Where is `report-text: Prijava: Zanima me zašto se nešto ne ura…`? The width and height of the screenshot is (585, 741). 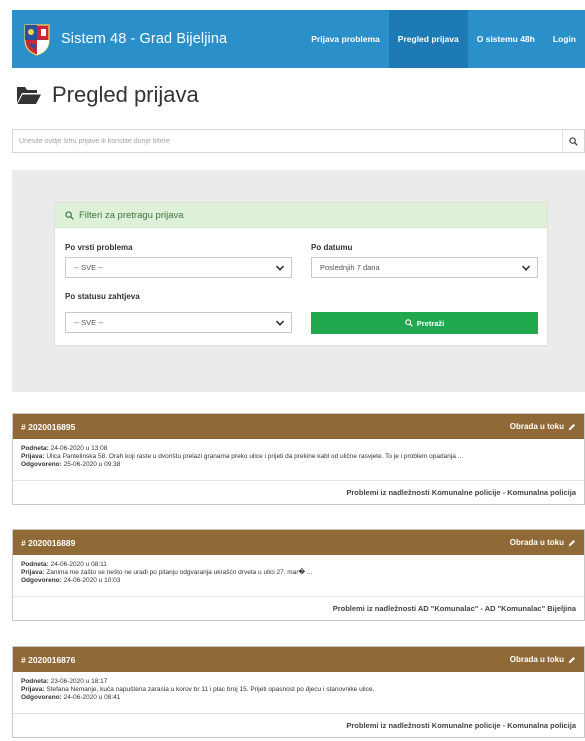 report-text: Prijava: Zanima me zašto se nešto ne ura… is located at coordinates (167, 573).